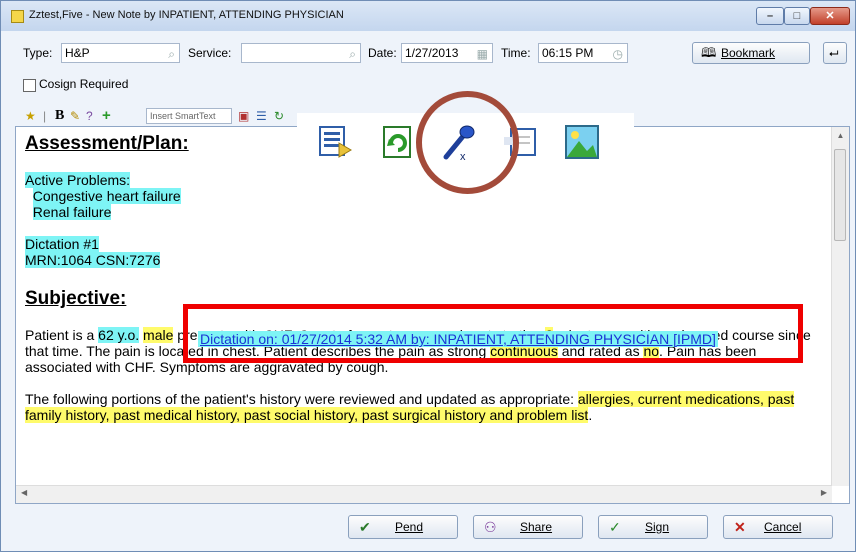  I want to click on template-icon: ☰, so click(261, 116).